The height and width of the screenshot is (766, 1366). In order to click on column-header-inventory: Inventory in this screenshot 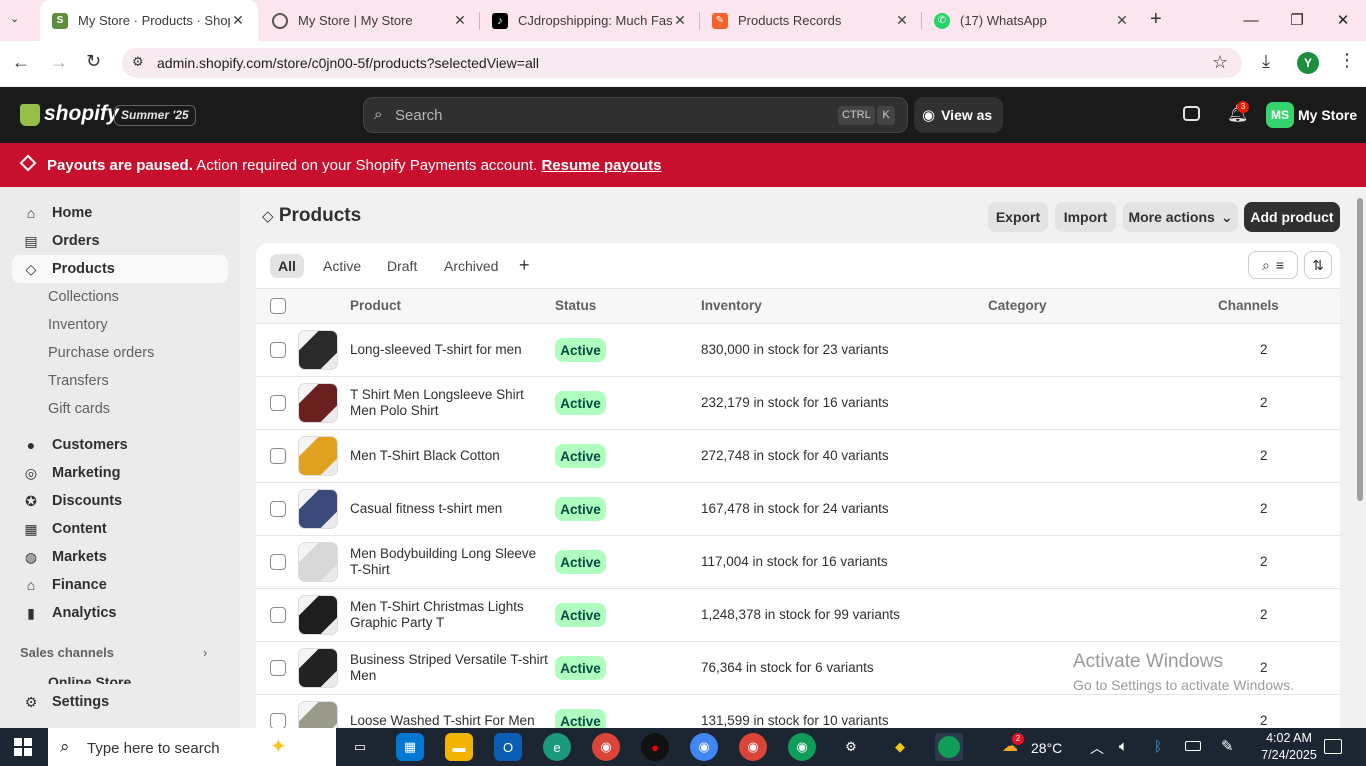, I will do `click(731, 305)`.